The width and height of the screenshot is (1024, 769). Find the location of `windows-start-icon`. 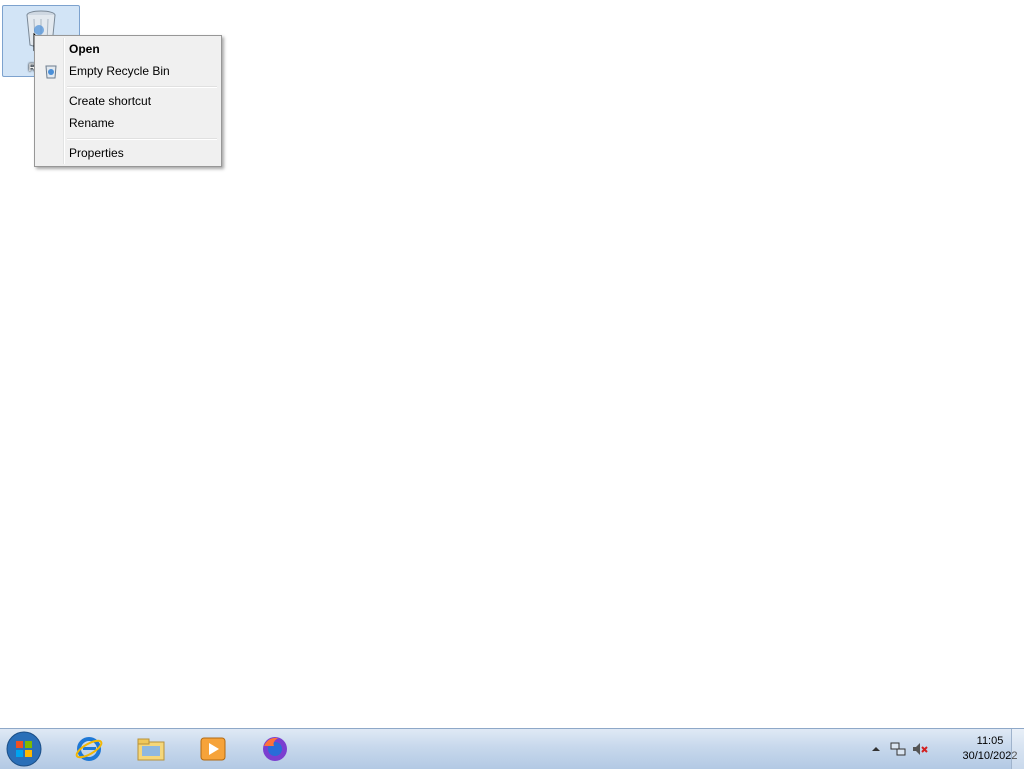

windows-start-icon is located at coordinates (24, 749).